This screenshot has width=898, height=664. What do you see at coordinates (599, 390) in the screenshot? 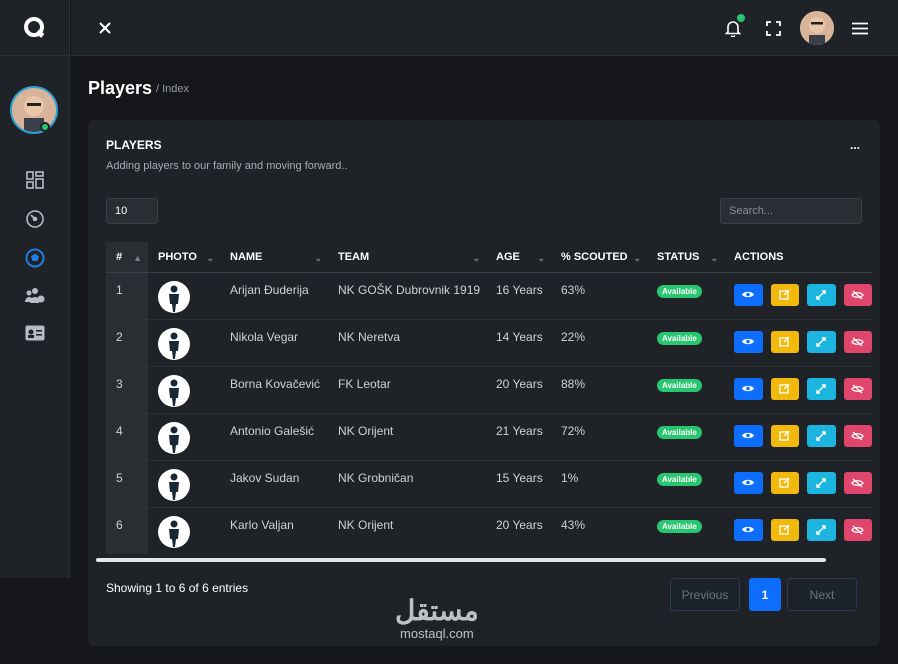
I see `cell-scouted: 88%` at bounding box center [599, 390].